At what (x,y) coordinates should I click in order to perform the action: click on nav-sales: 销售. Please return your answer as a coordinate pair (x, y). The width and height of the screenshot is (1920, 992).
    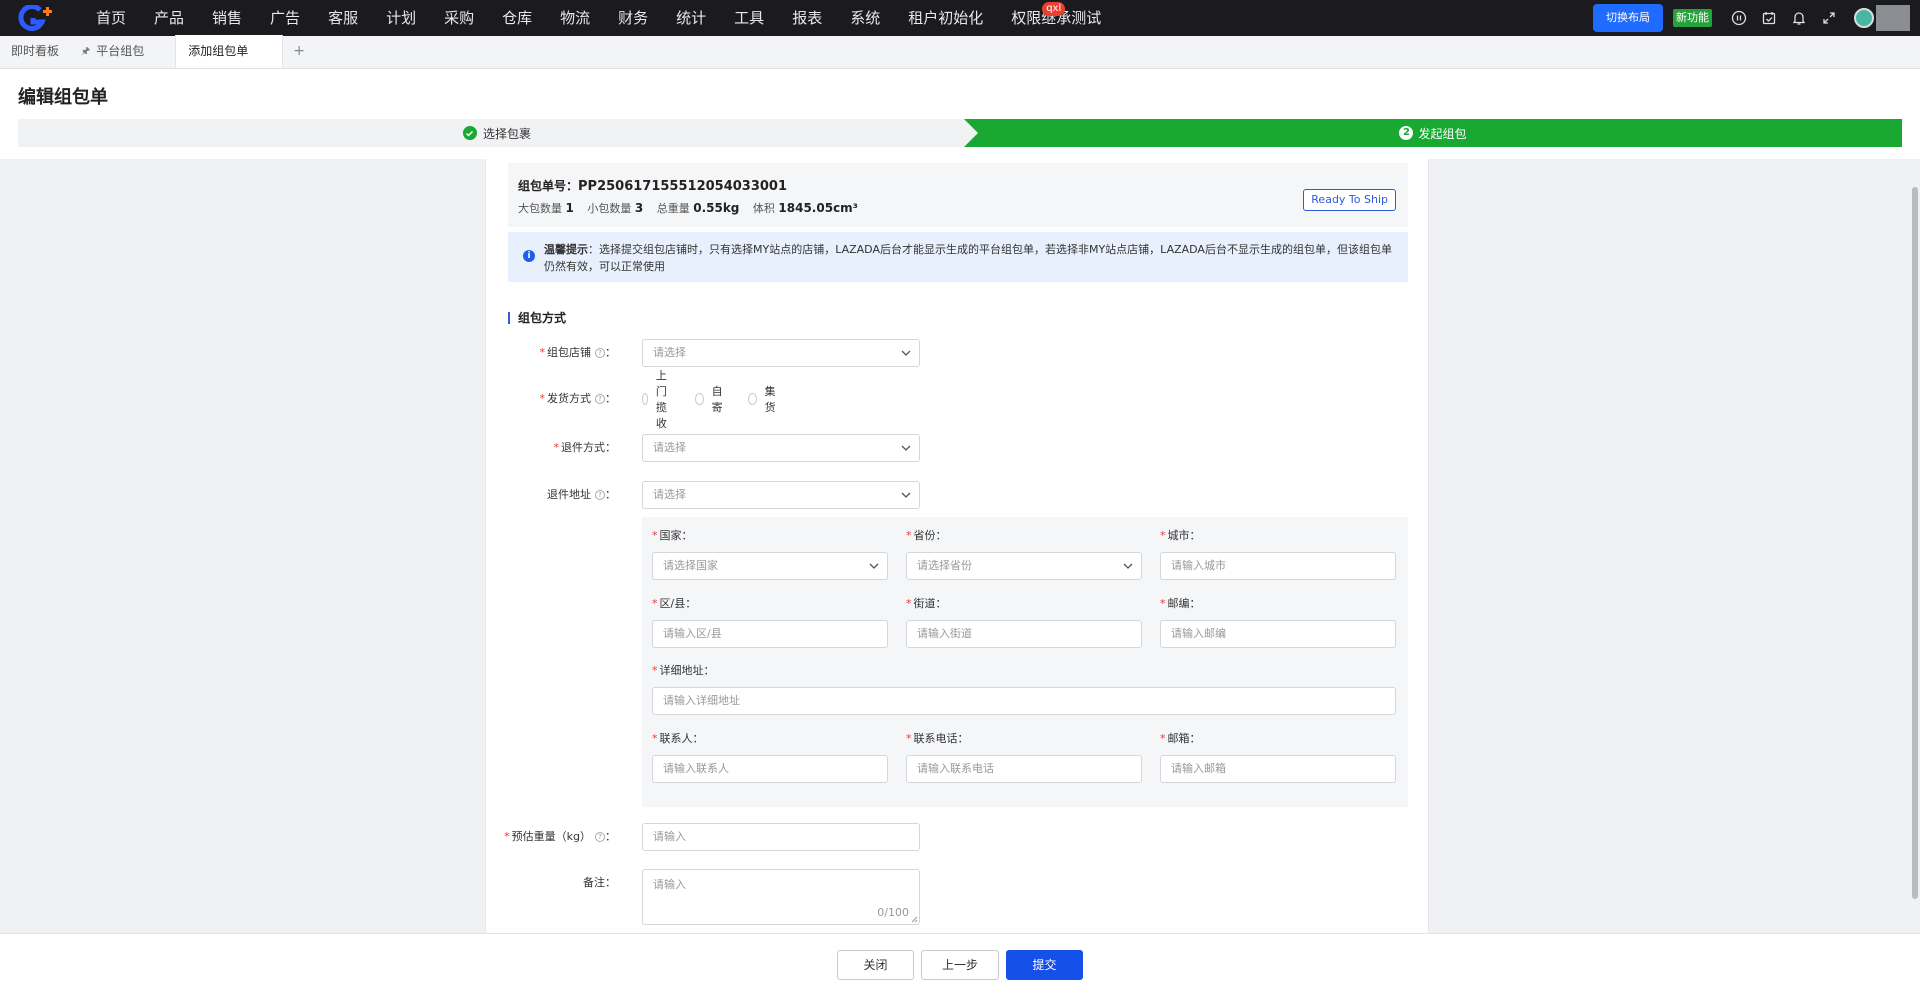
    Looking at the image, I should click on (227, 18).